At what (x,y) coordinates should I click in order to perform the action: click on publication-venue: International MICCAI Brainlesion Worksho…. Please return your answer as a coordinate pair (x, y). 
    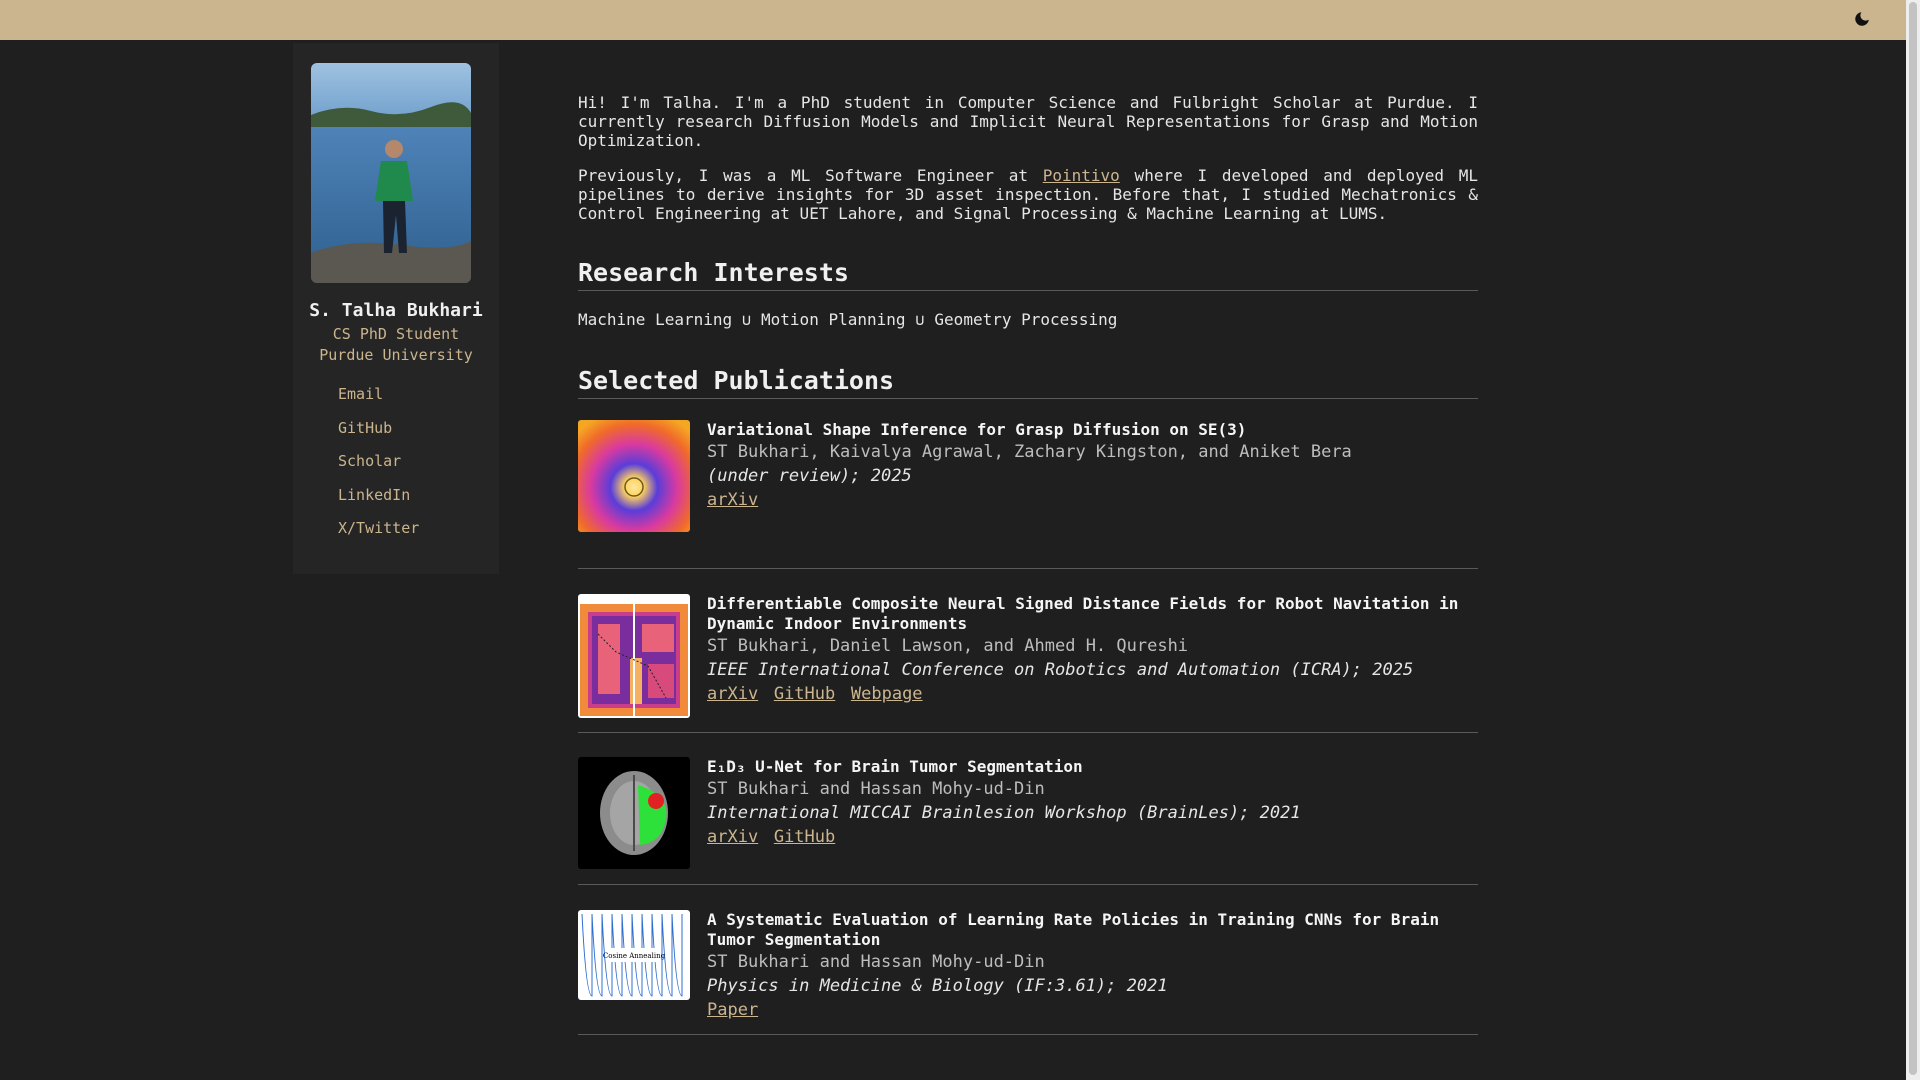
    Looking at the image, I should click on (1004, 813).